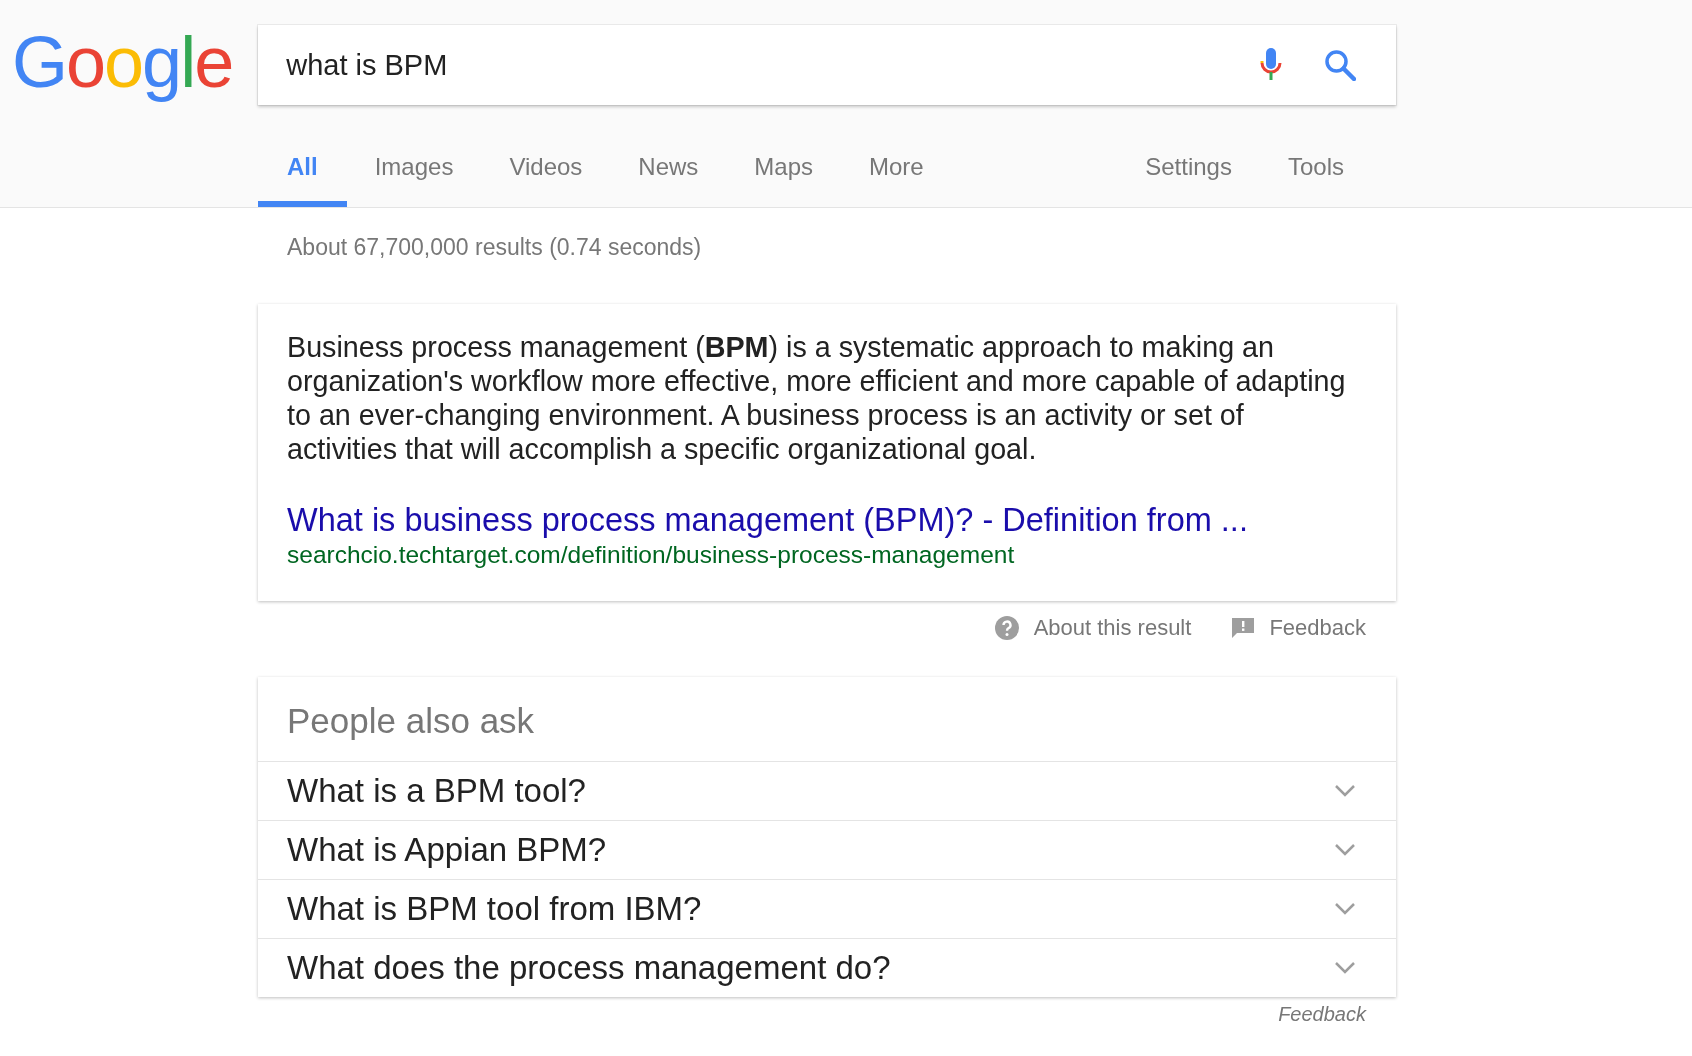  Describe the element at coordinates (302, 180) in the screenshot. I see `tab: All` at that location.